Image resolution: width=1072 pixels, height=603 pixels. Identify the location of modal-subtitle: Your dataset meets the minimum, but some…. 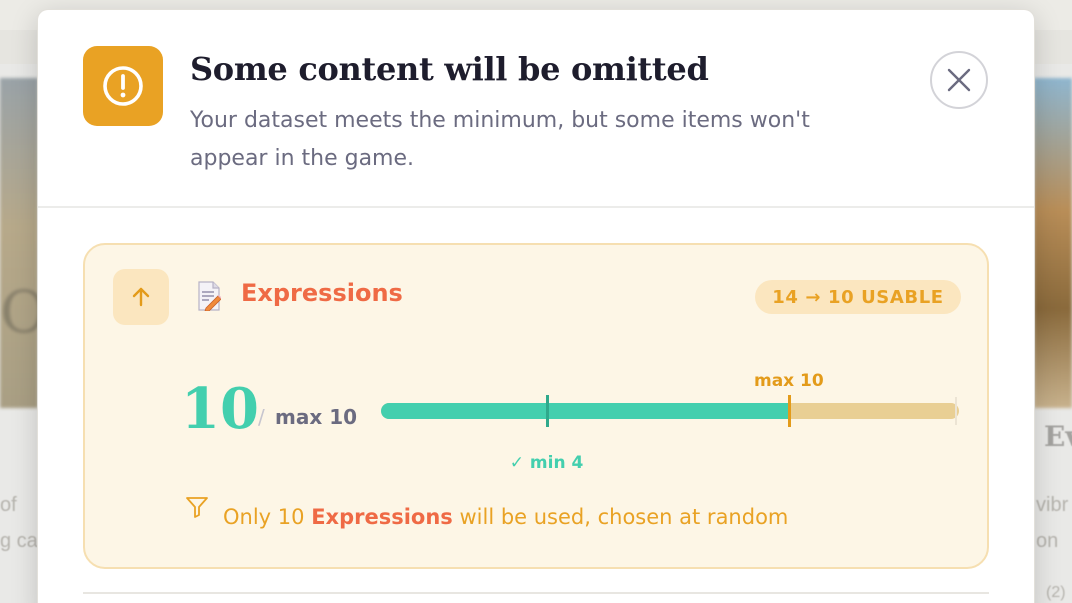
(500, 139).